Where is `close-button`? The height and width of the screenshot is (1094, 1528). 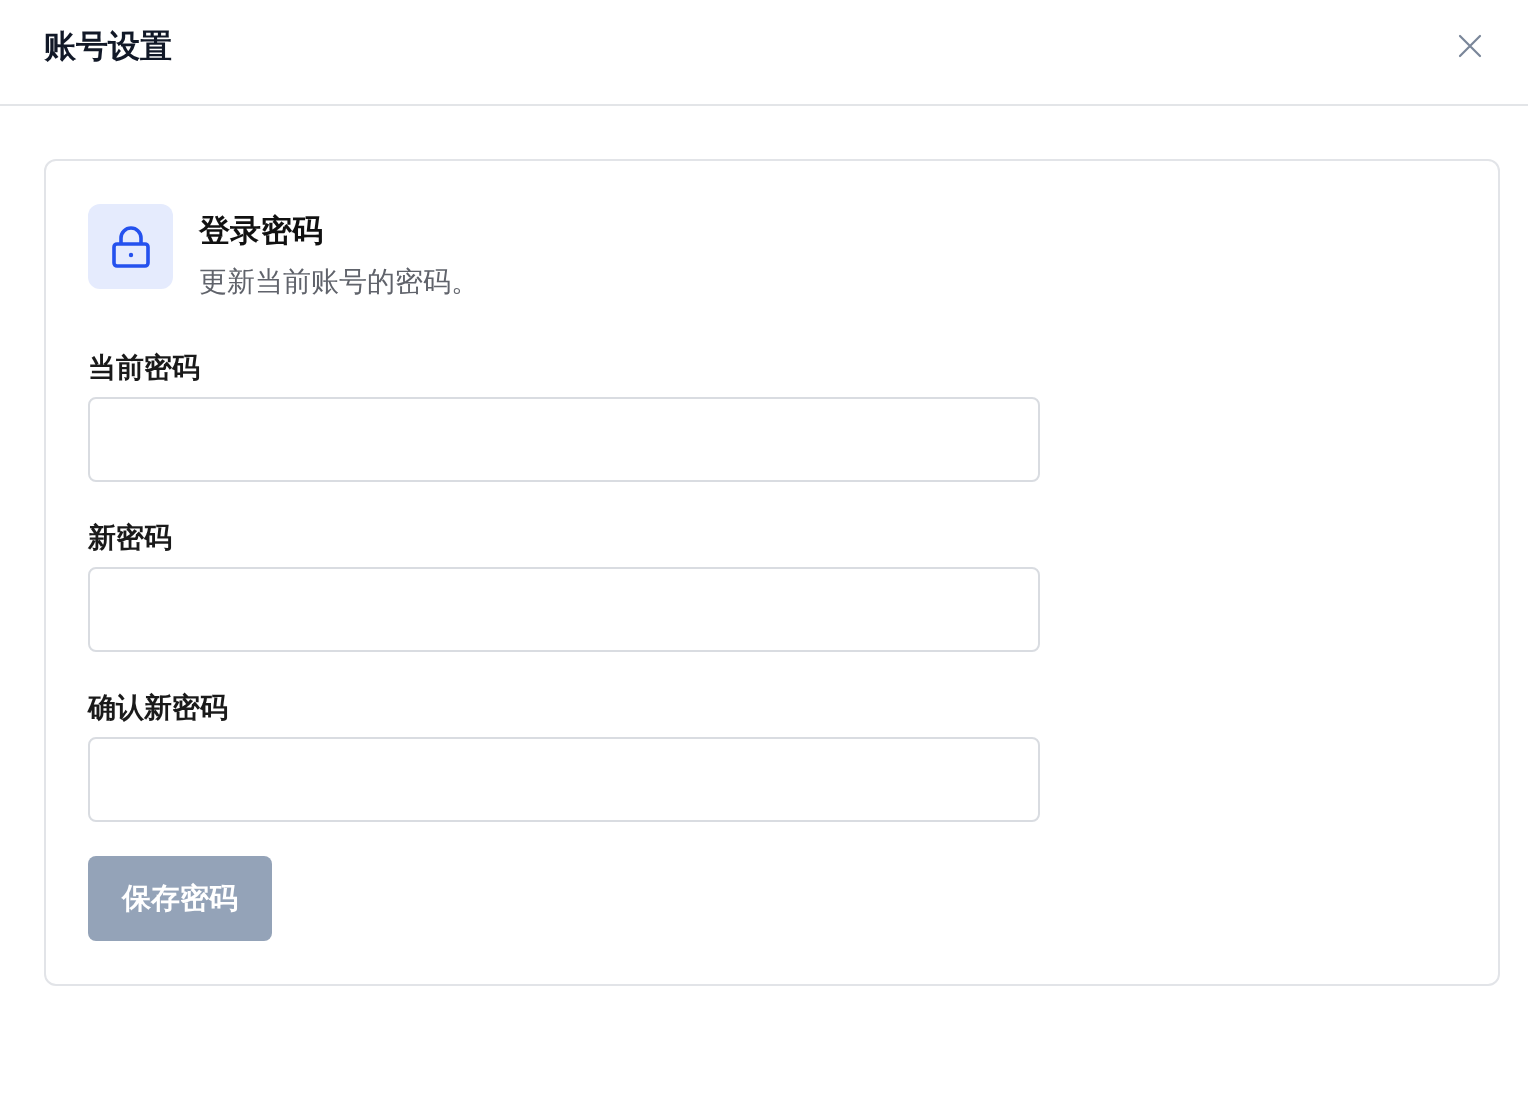
close-button is located at coordinates (1470, 46).